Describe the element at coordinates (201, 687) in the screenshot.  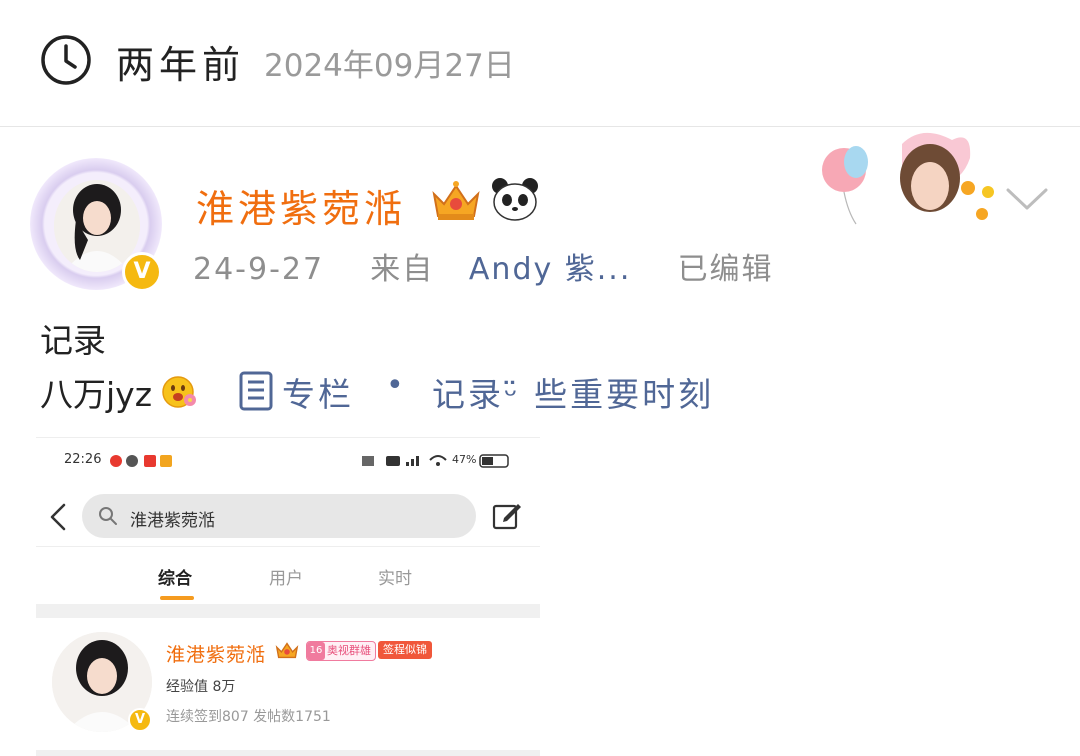
I see `user-exp: 经验值 8万` at that location.